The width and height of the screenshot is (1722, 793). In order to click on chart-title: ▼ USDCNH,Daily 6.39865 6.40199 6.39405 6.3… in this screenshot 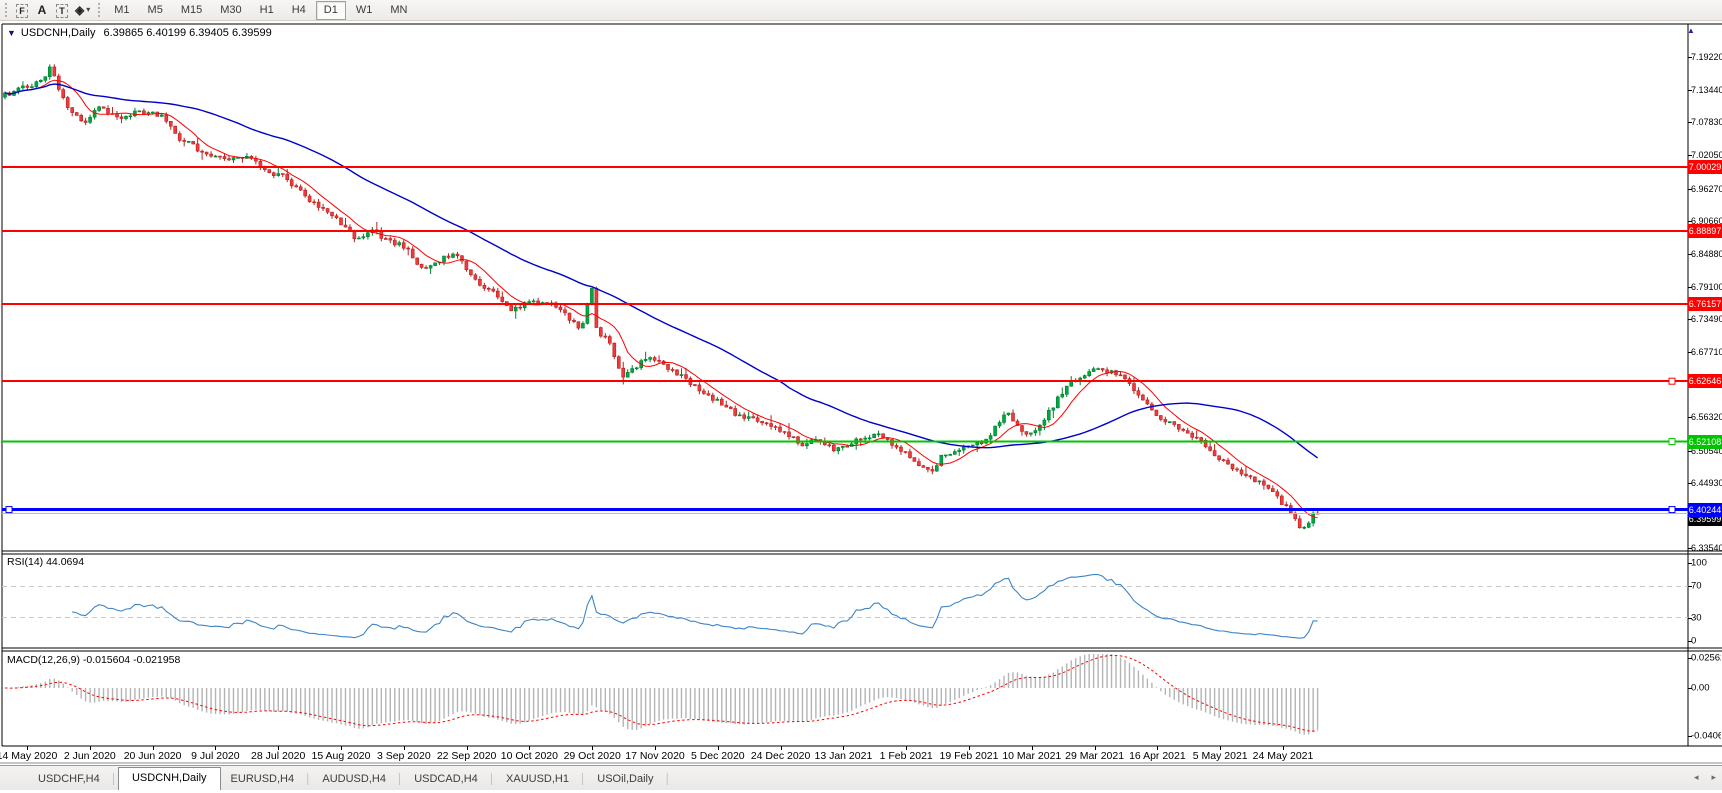, I will do `click(139, 33)`.